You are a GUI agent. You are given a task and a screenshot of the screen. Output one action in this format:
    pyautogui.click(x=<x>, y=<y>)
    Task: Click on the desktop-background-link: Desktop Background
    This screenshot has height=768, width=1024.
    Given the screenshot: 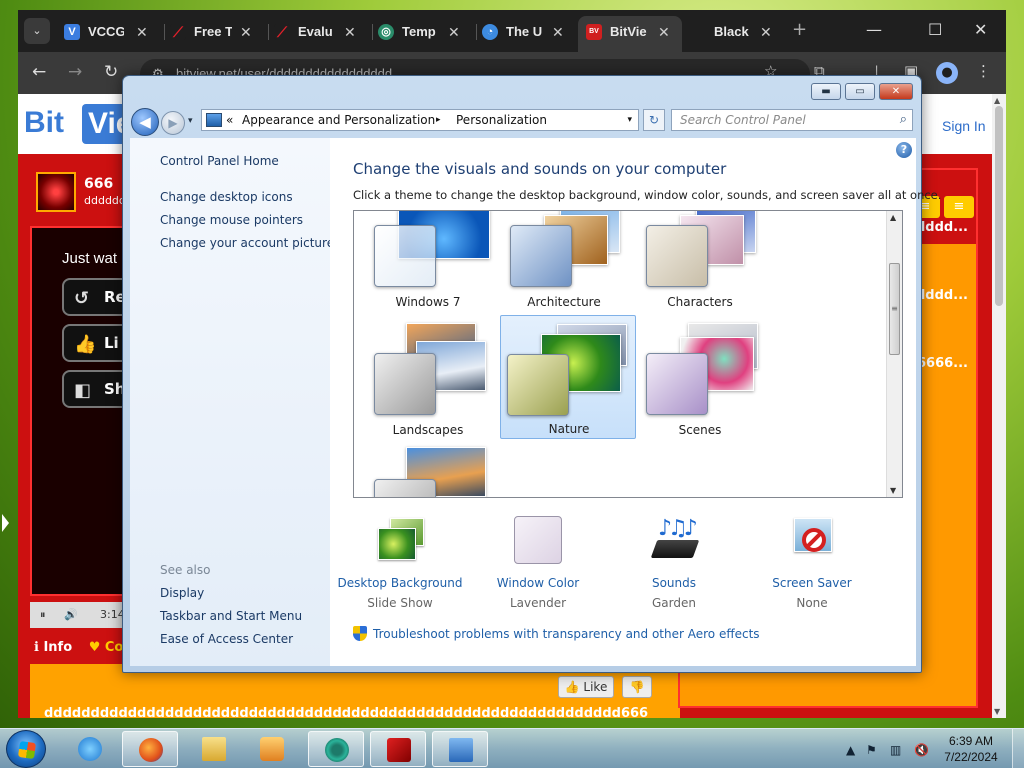 What is the action you would take?
    pyautogui.click(x=400, y=583)
    